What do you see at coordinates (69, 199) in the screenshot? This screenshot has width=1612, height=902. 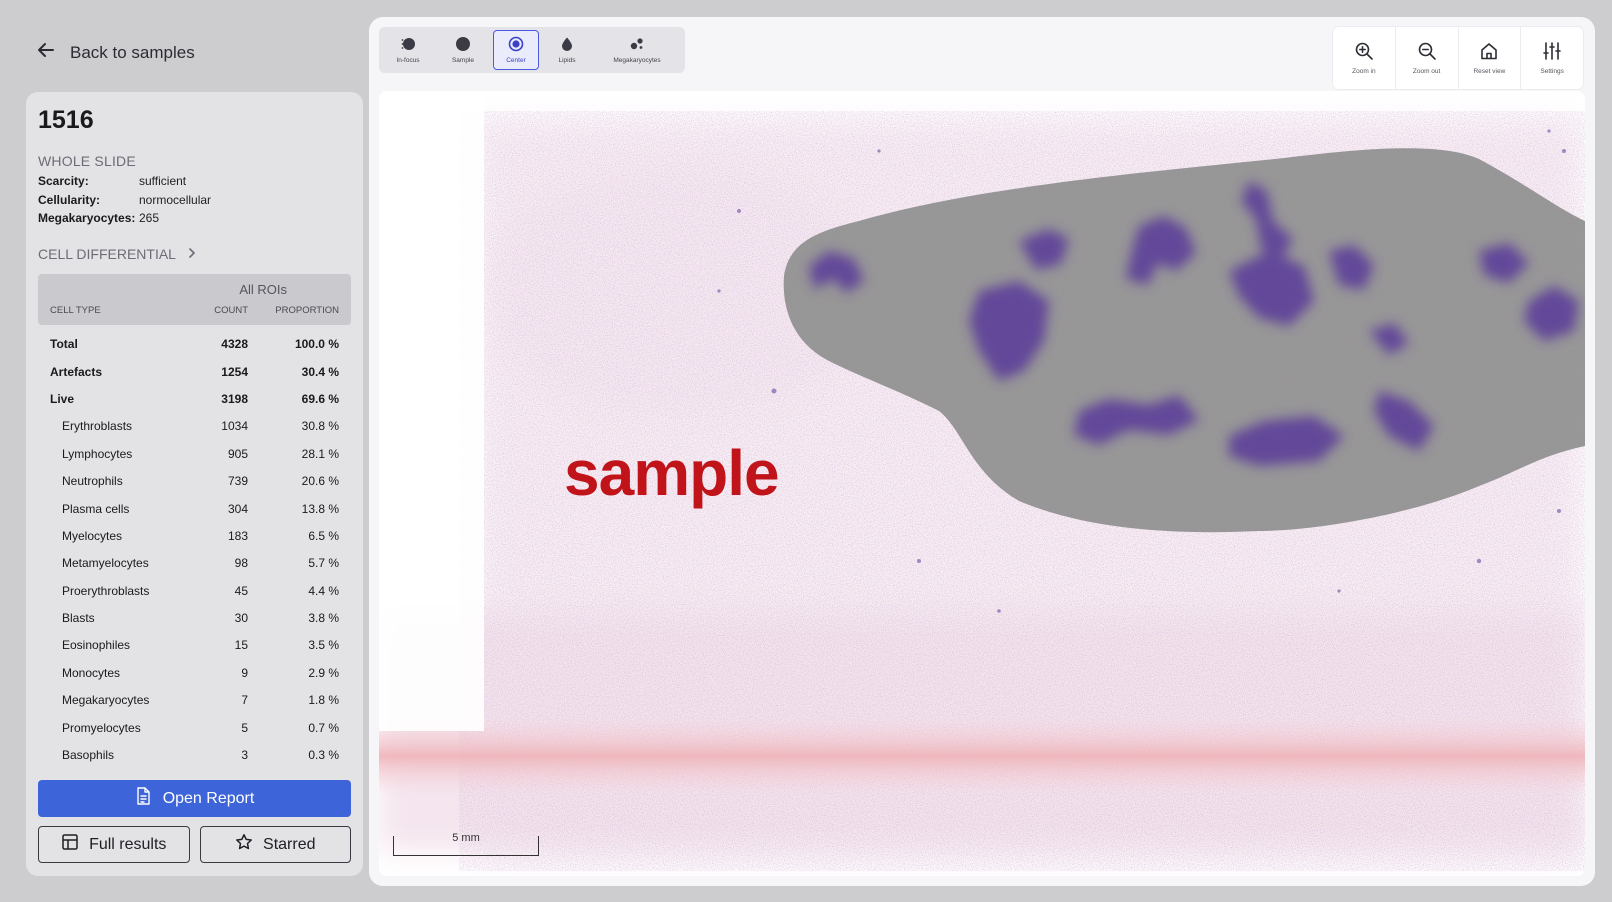 I see `property-key: Cellularity:` at bounding box center [69, 199].